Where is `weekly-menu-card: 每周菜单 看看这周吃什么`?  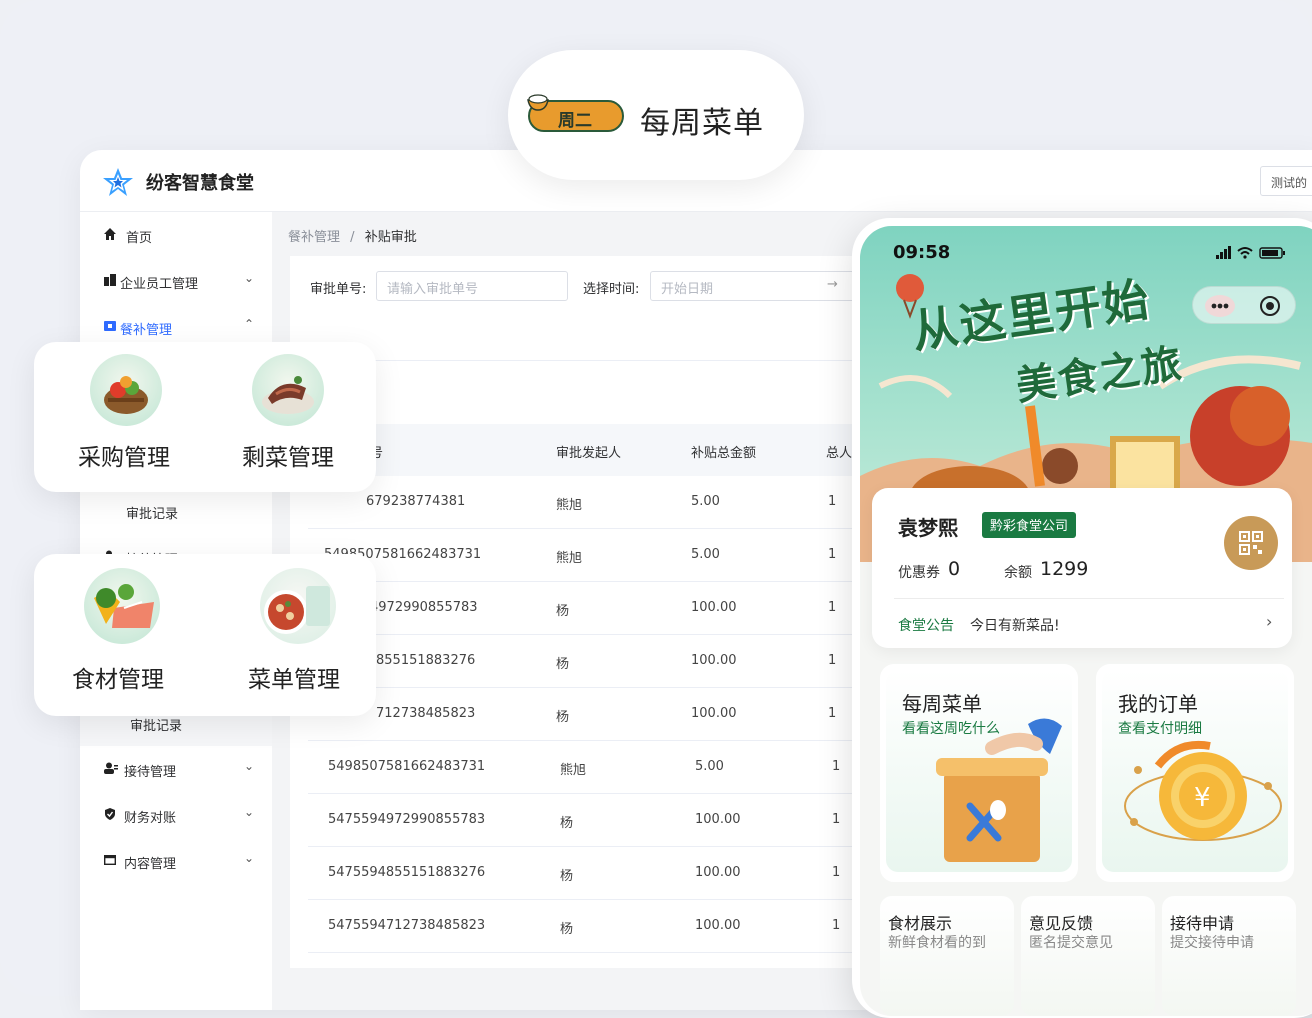 weekly-menu-card: 每周菜单 看看这周吃什么 is located at coordinates (979, 773).